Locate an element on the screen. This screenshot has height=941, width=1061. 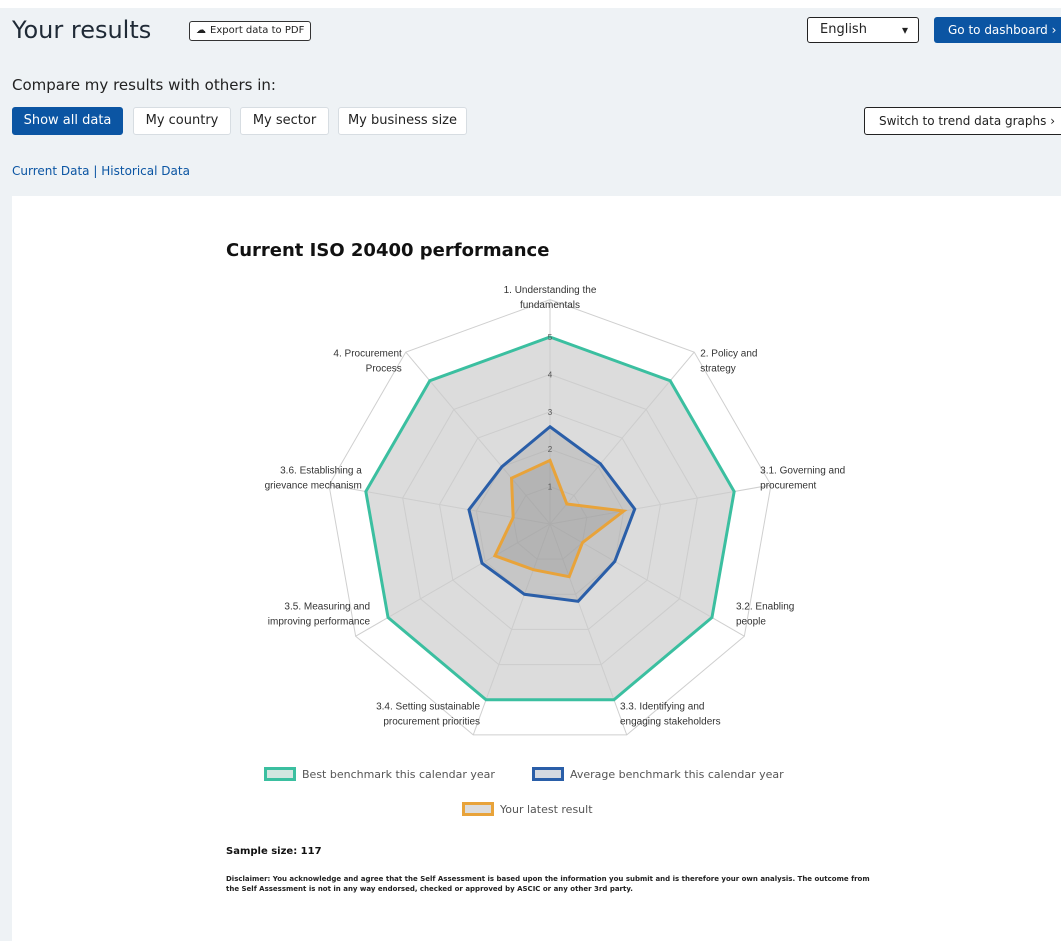
tick-label: 3 is located at coordinates (550, 412).